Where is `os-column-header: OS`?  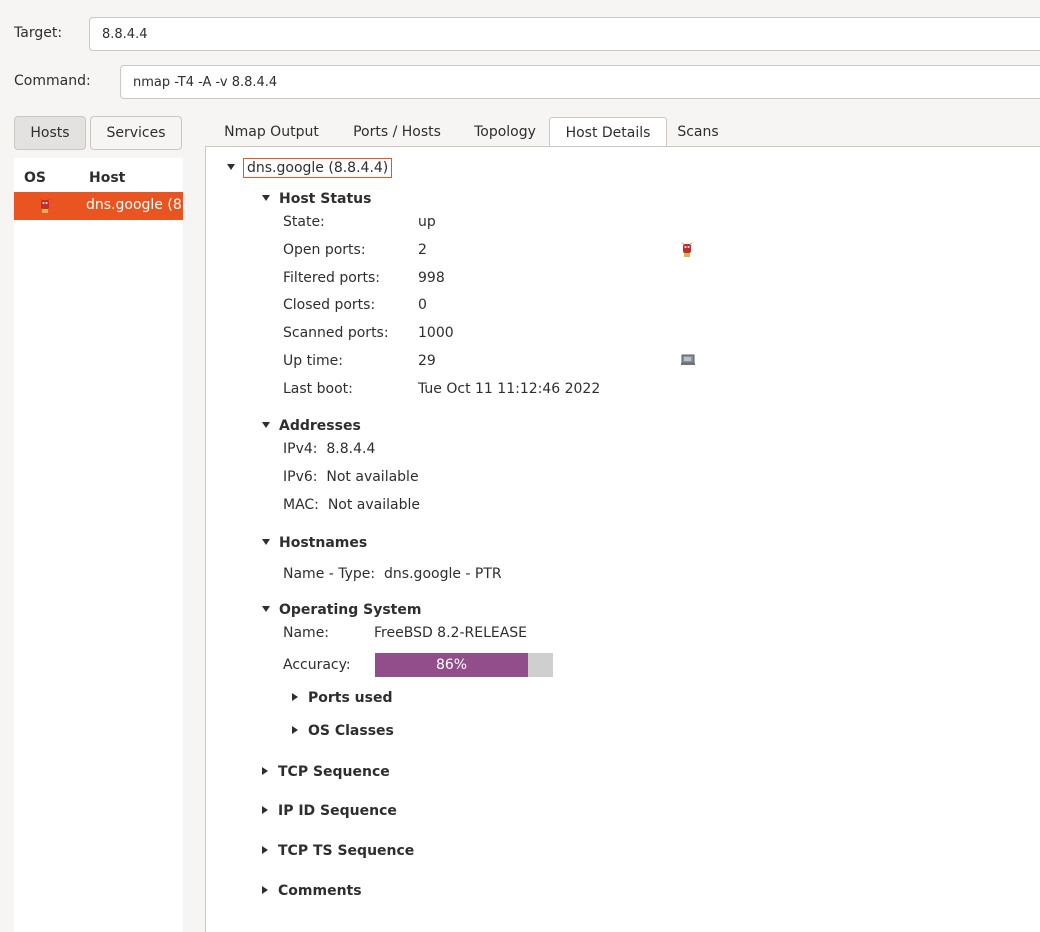 os-column-header: OS is located at coordinates (35, 178).